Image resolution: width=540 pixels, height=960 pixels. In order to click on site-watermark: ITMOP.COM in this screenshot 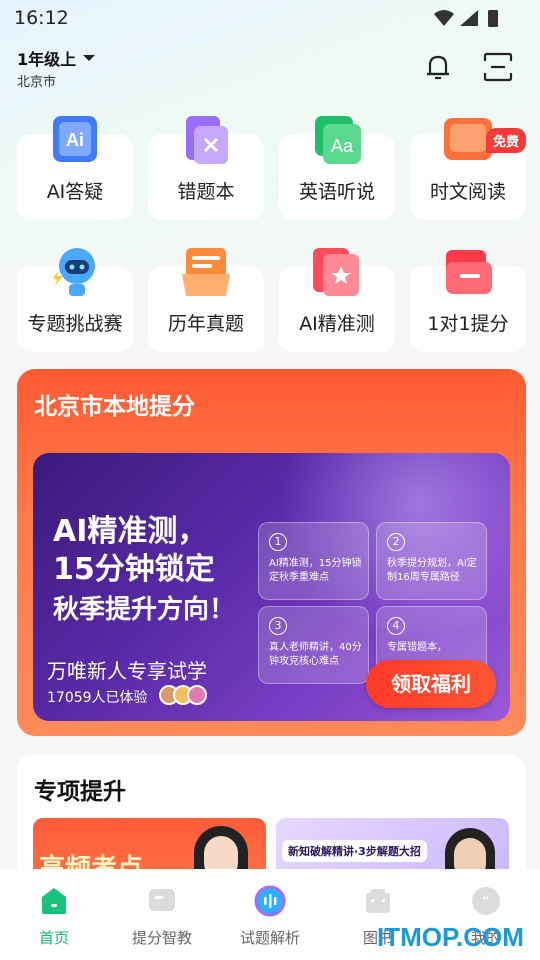, I will do `click(450, 937)`.